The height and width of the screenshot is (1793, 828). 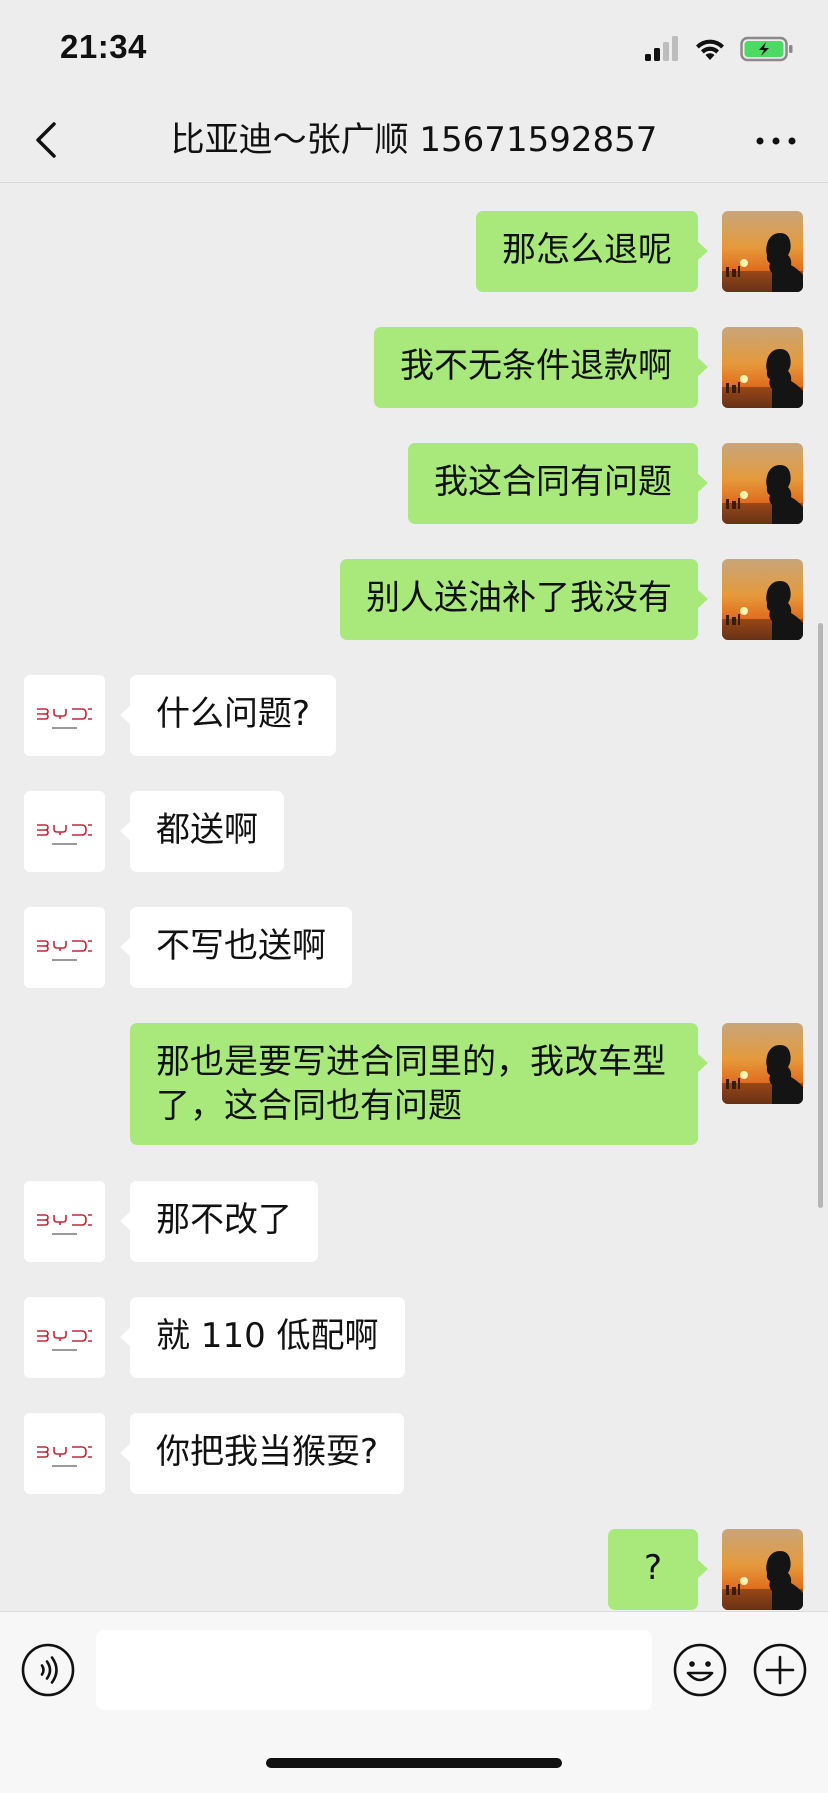 I want to click on message-bubble-received: 那不改了, so click(x=219, y=1221).